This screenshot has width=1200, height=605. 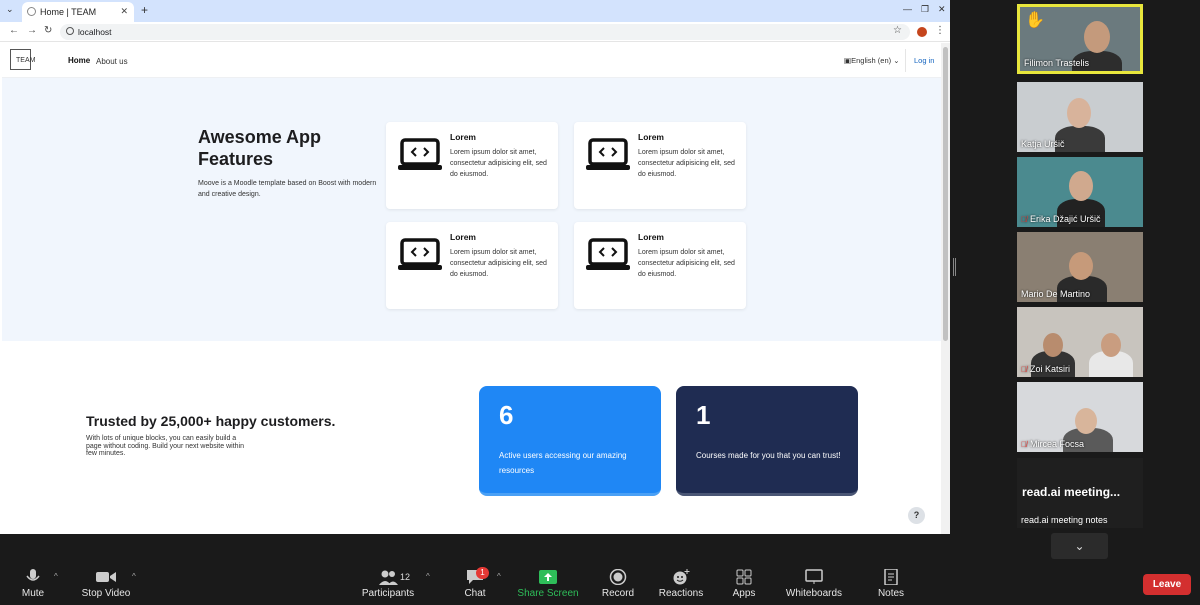 I want to click on notes-label: Notes, so click(x=891, y=593).